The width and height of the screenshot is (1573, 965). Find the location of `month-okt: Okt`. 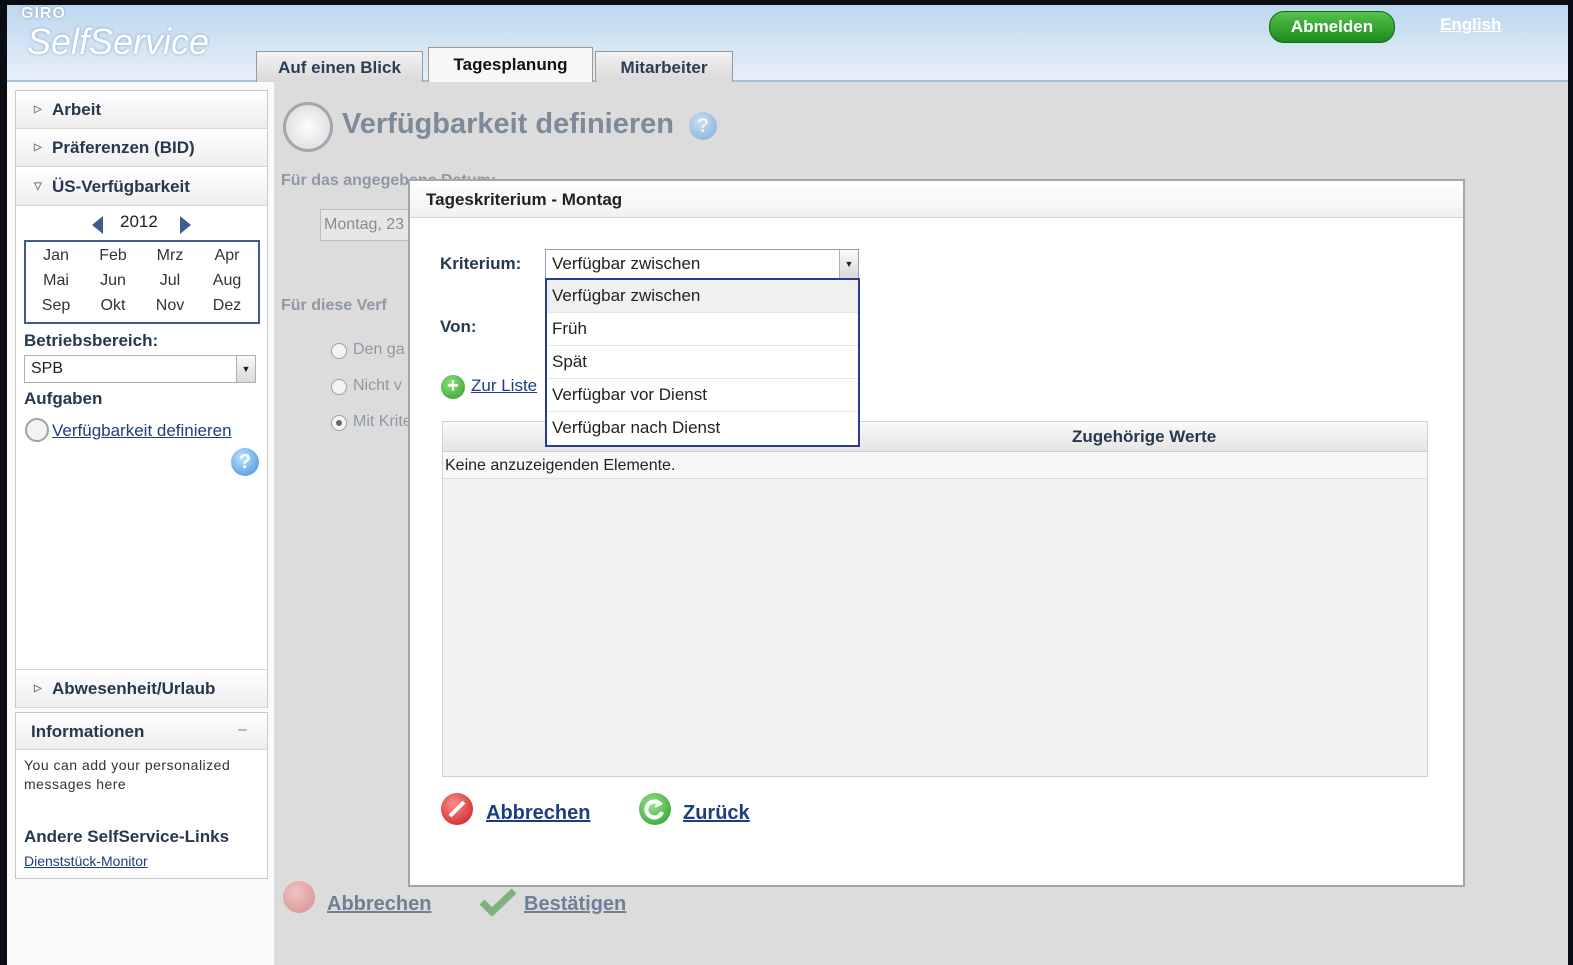

month-okt: Okt is located at coordinates (113, 306).